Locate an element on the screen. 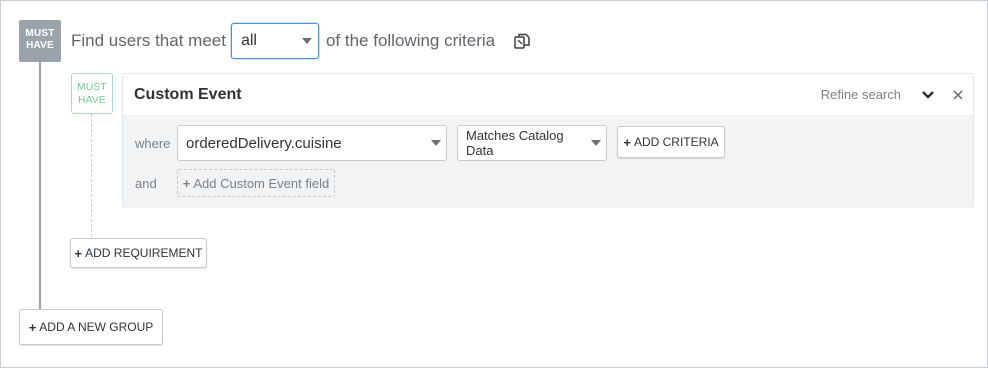  group-must-have-badge: MUST HAVE is located at coordinates (40, 41).